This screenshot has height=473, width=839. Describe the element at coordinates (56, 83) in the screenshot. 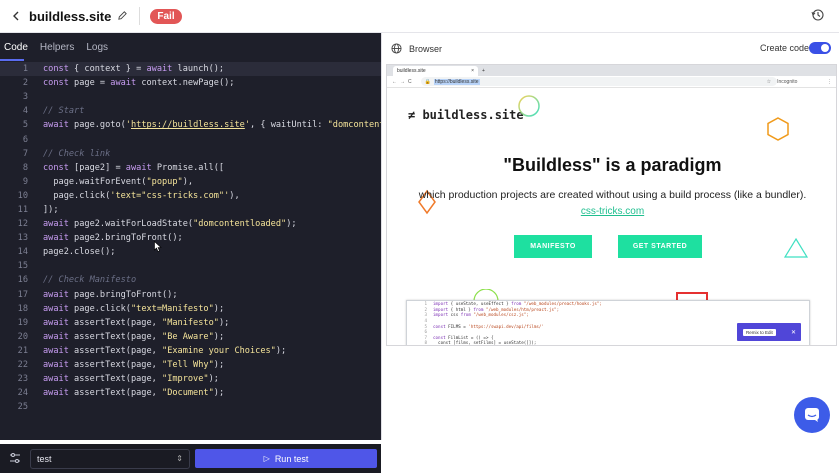

I see `code-token: const` at that location.